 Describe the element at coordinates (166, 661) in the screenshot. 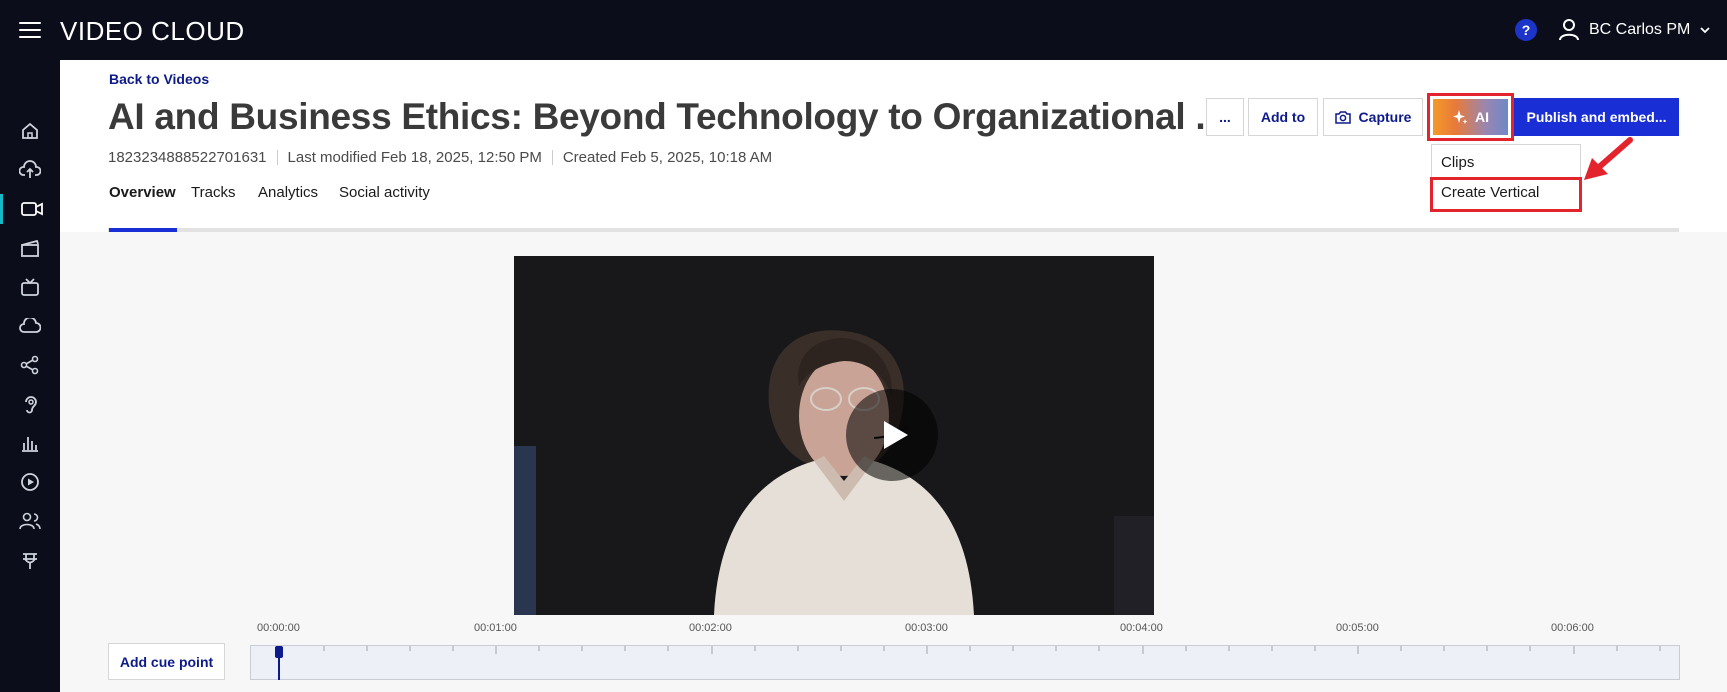

I see `add-cue-point-button: Add cue point` at that location.